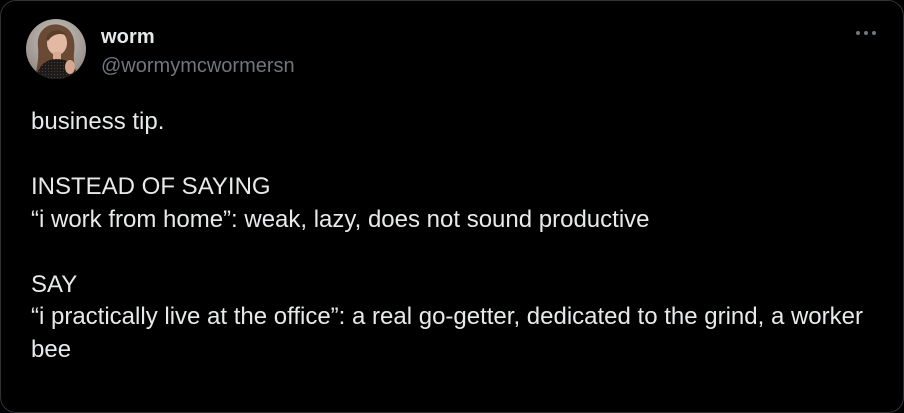 This screenshot has height=413, width=904. I want to click on tweet-line: INSTEAD OF SAYING, so click(151, 186).